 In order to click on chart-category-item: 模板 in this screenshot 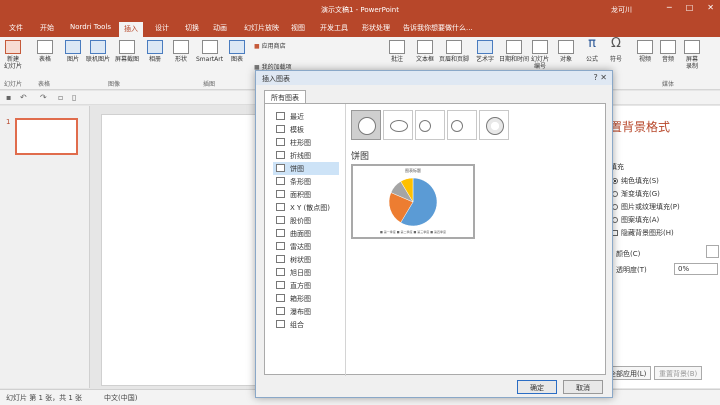, I will do `click(306, 129)`.